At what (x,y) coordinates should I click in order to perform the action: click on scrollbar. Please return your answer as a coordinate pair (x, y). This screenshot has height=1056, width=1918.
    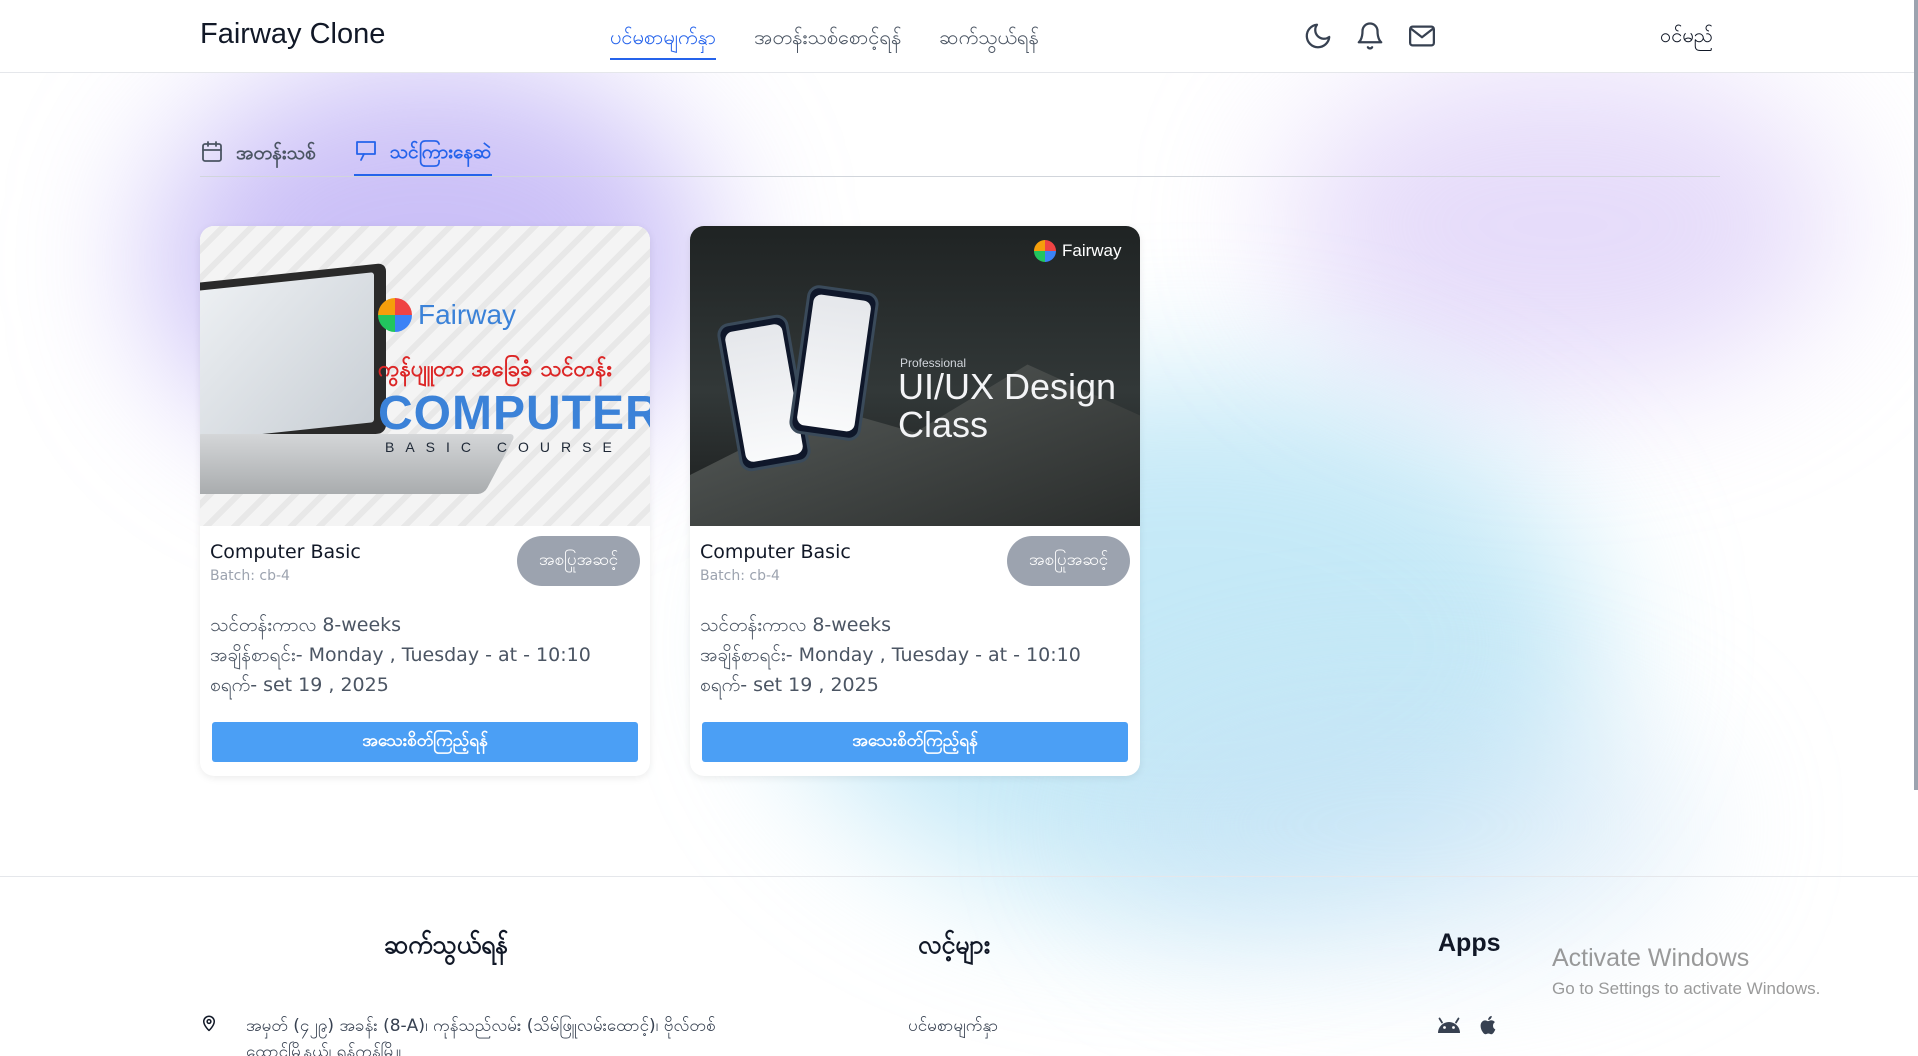
    Looking at the image, I should click on (1916, 395).